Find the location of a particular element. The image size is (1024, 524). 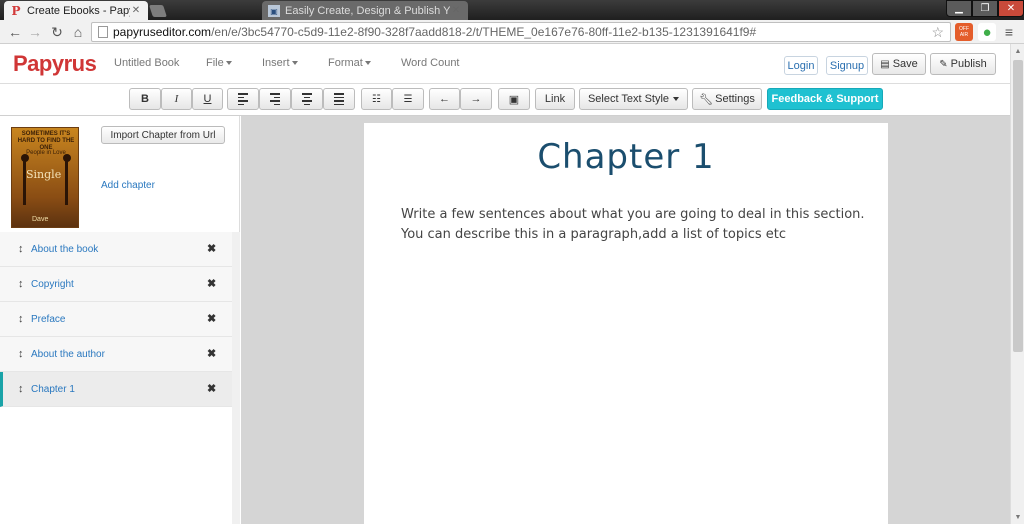

bold-button: B is located at coordinates (145, 99).